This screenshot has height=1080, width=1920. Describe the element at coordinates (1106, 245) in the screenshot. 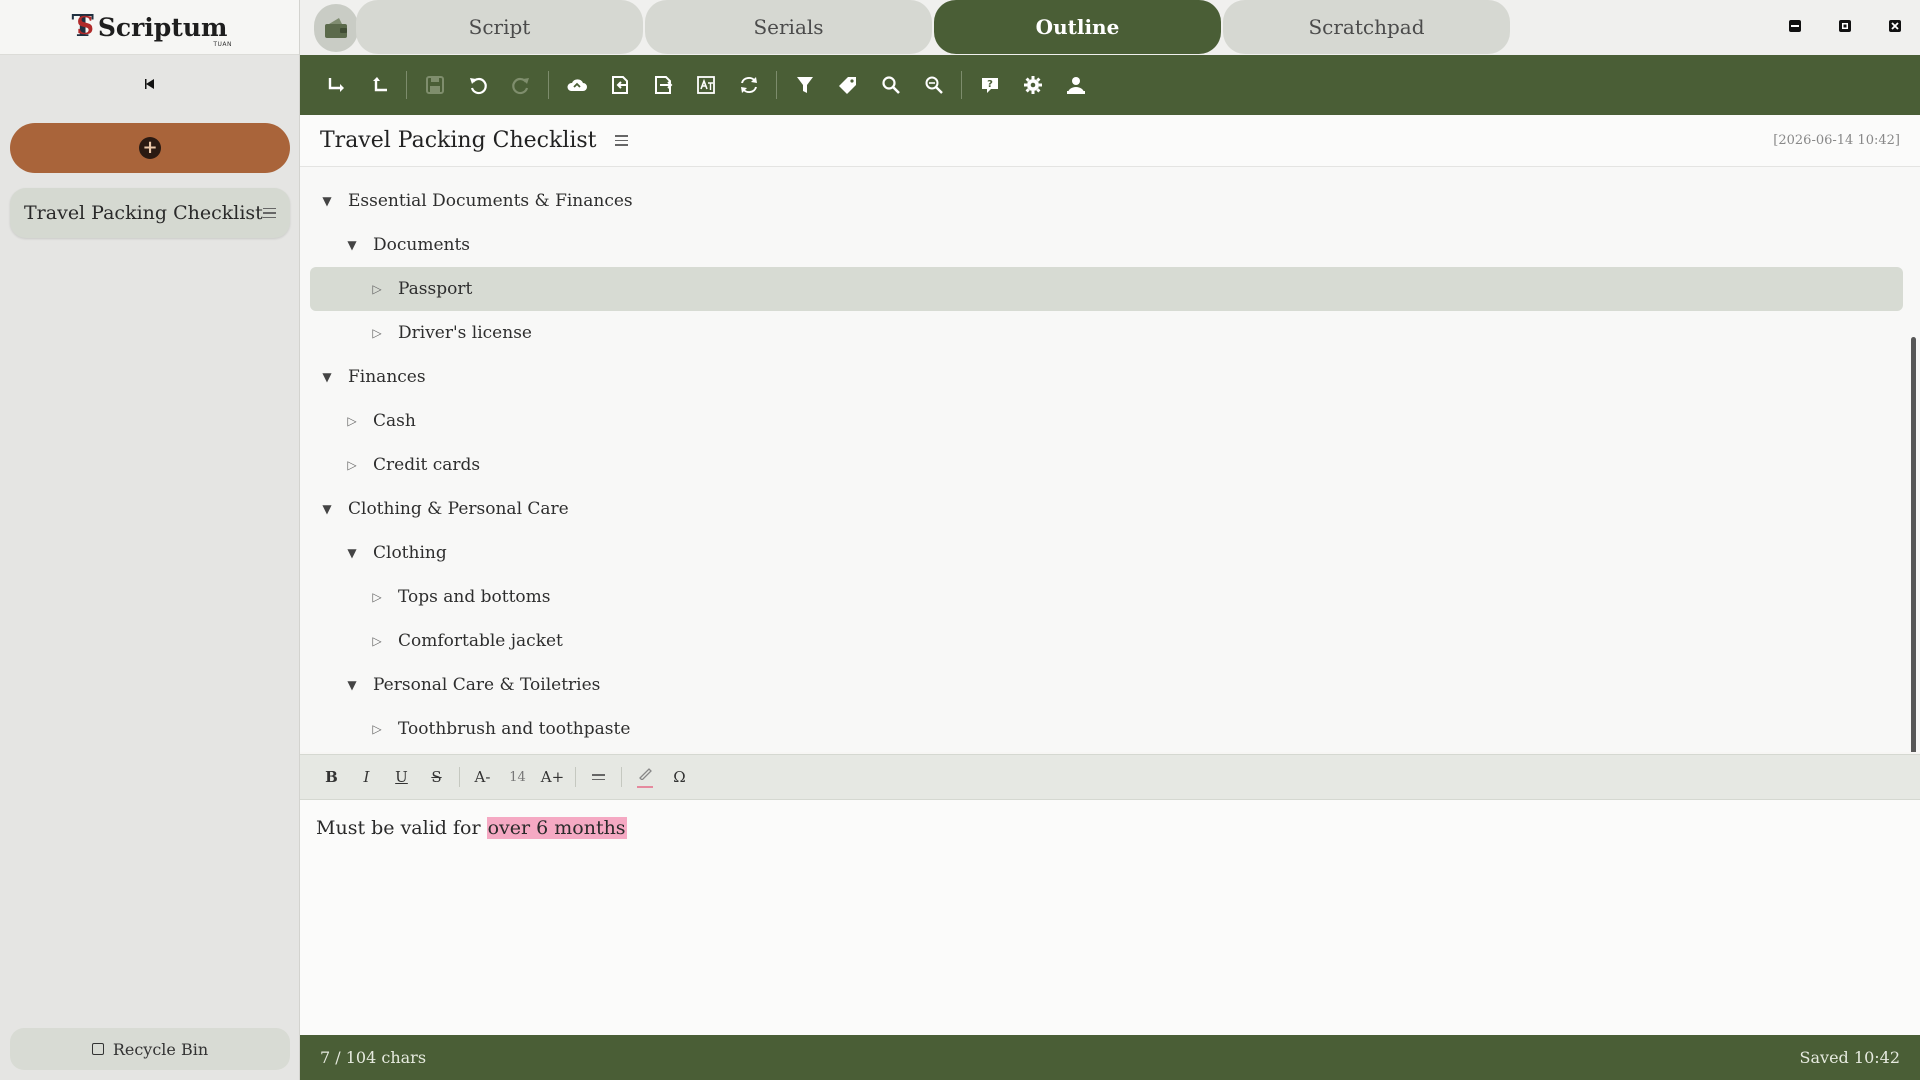

I see `outline-item: ▼ Documents` at that location.